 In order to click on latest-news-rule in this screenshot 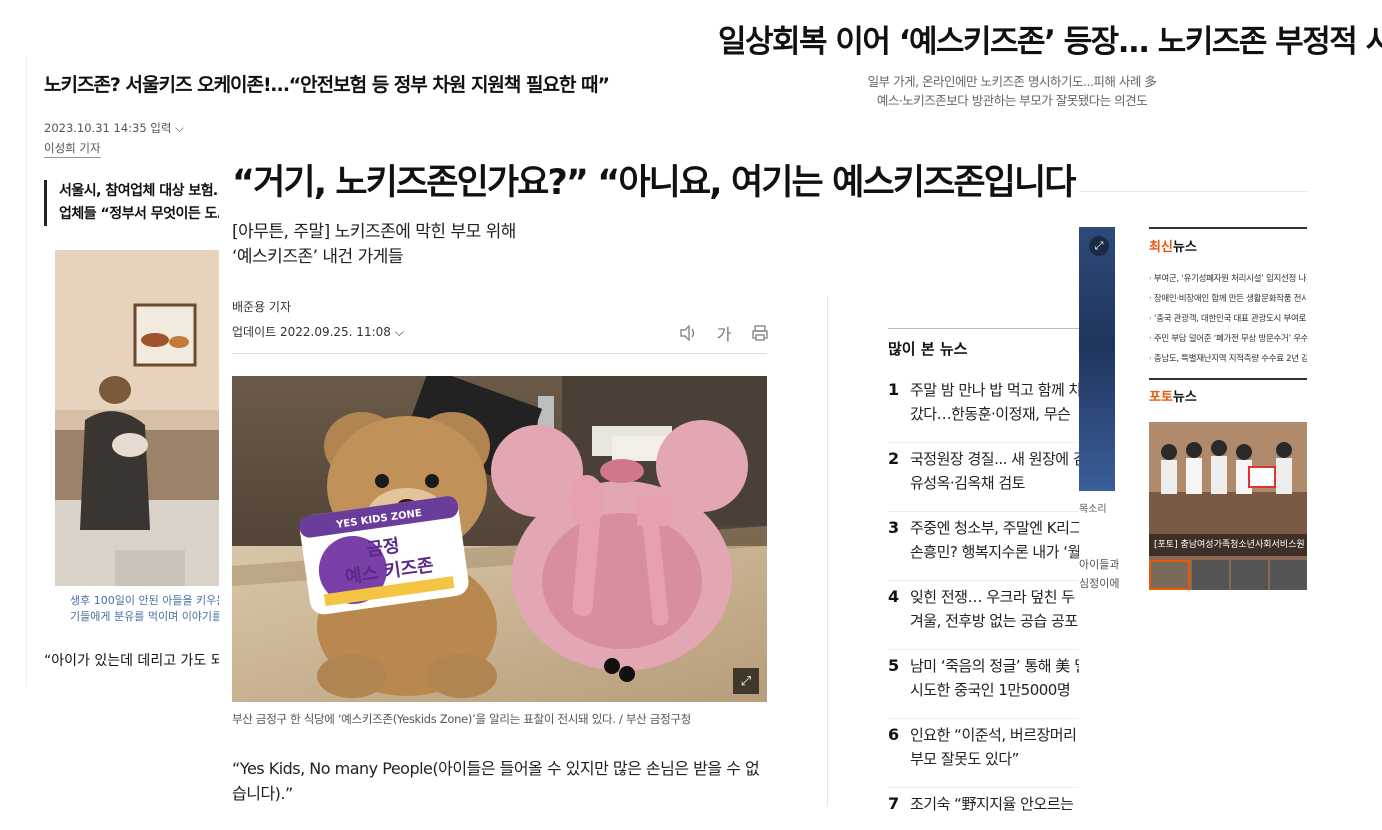, I will do `click(1228, 228)`.